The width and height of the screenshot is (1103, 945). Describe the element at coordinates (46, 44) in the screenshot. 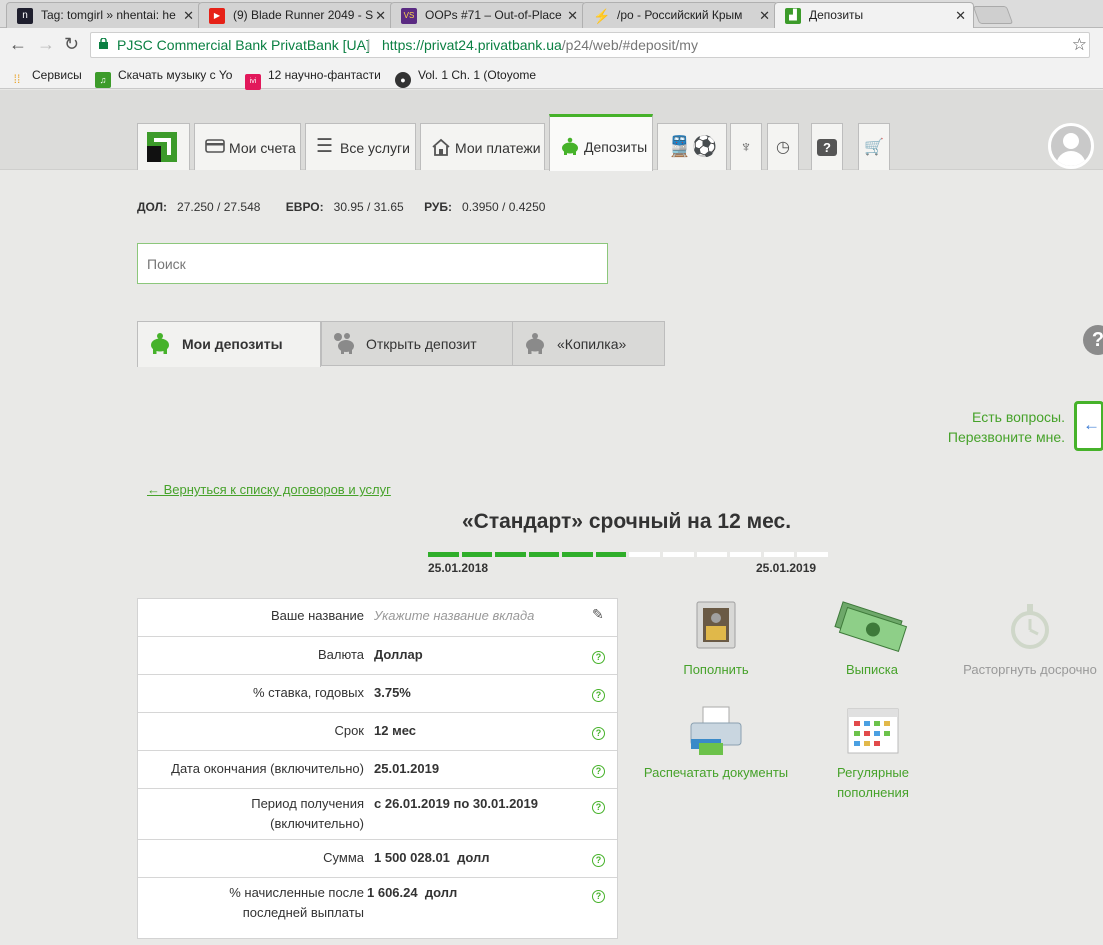

I see `forward-arrow-icon: →` at that location.